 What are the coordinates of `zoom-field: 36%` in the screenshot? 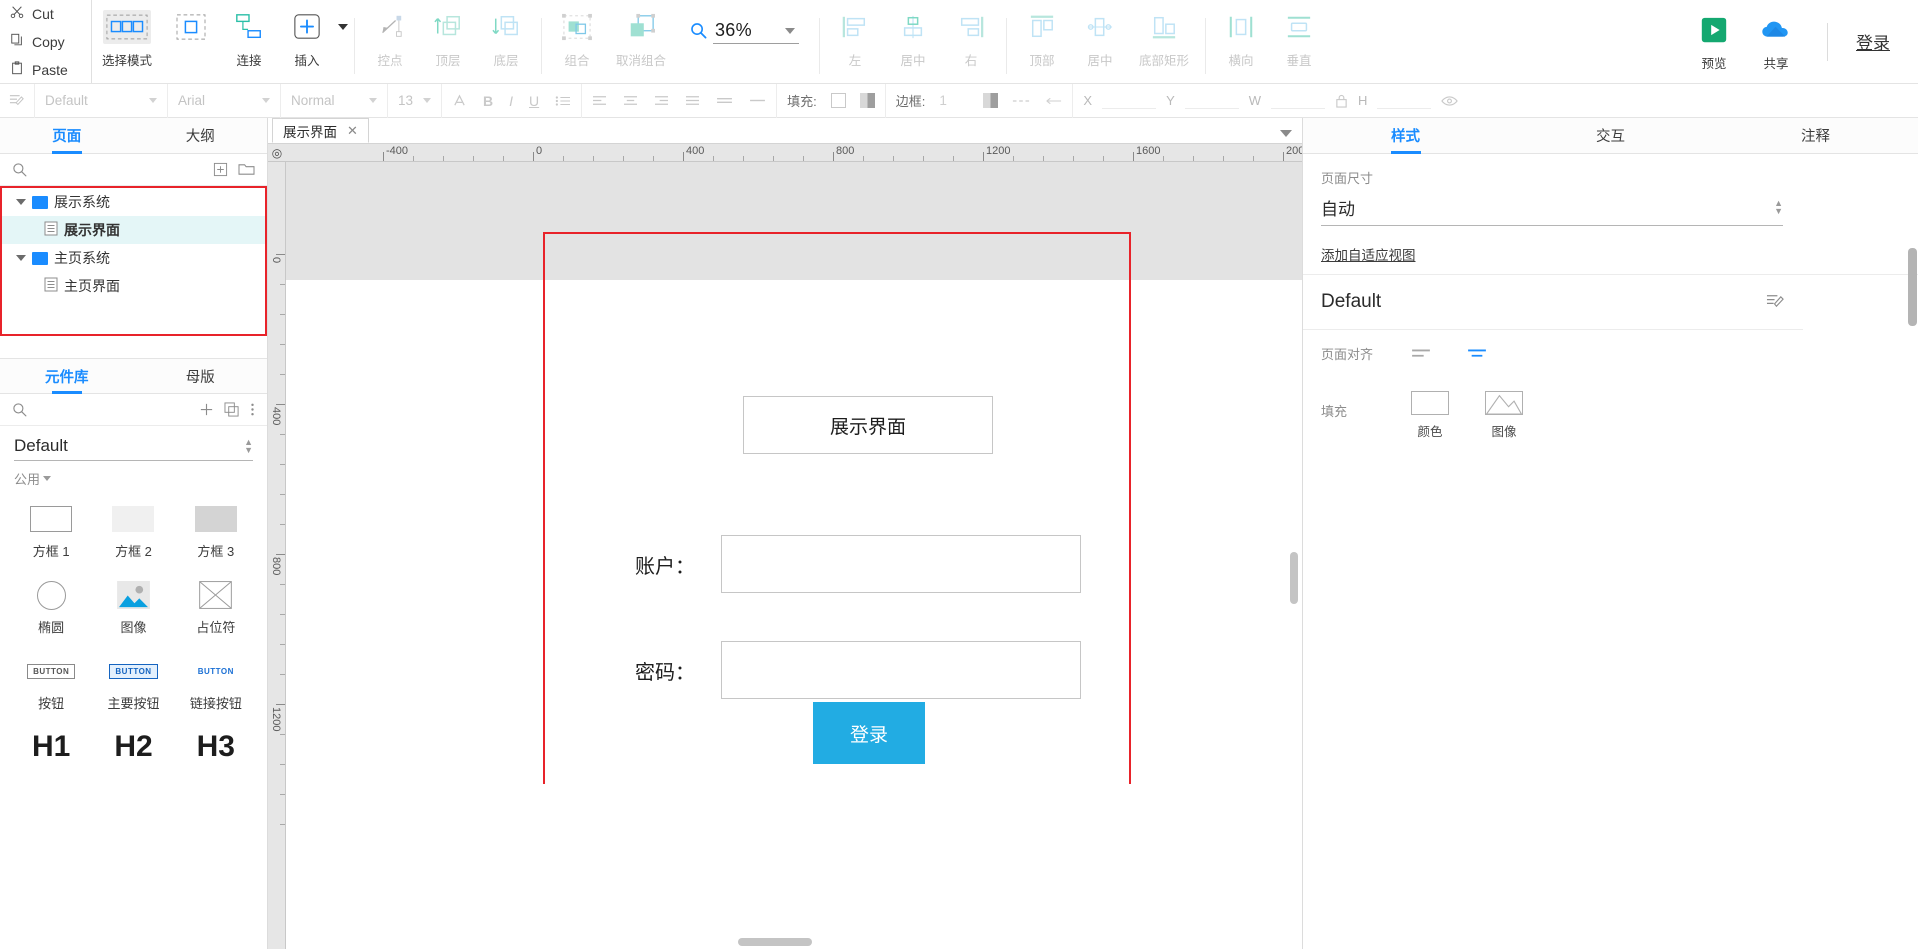 It's located at (756, 32).